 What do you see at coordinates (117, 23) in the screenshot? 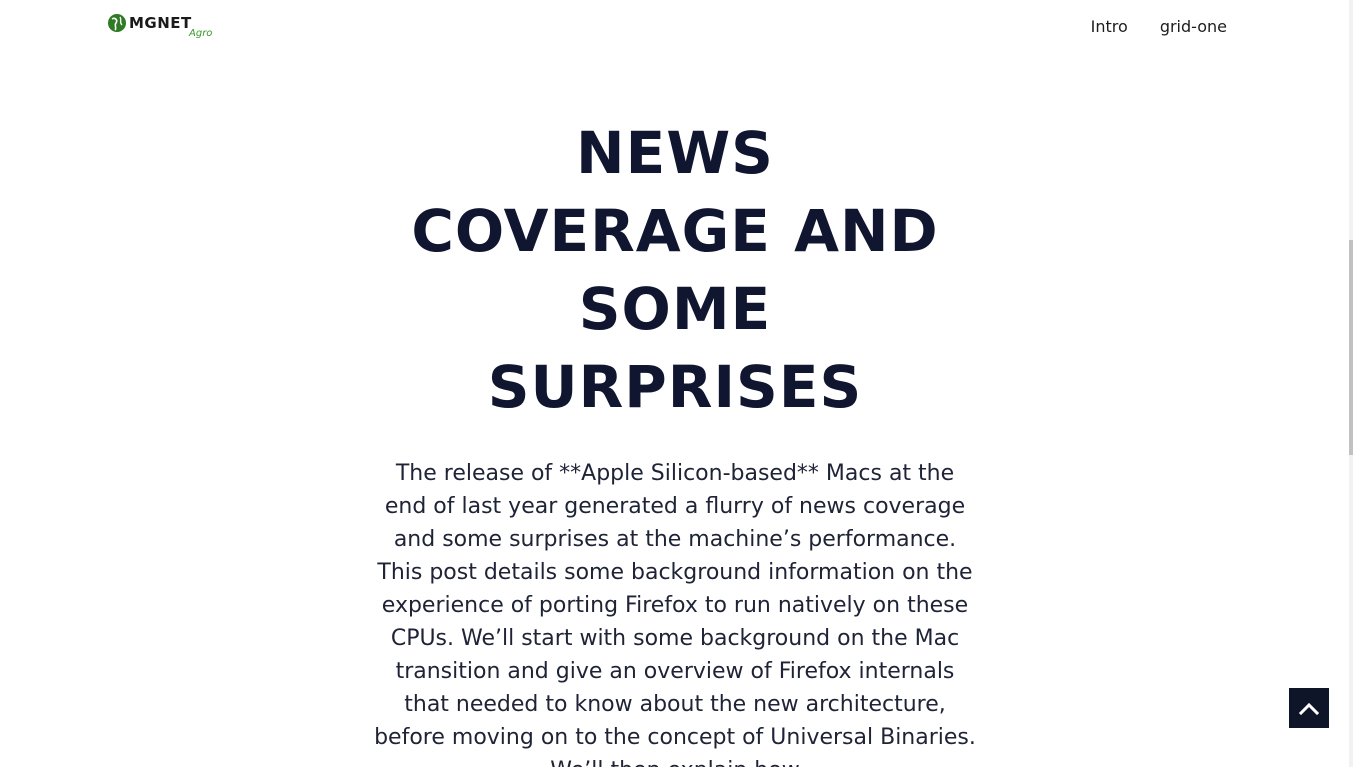
I see `globe-icon` at bounding box center [117, 23].